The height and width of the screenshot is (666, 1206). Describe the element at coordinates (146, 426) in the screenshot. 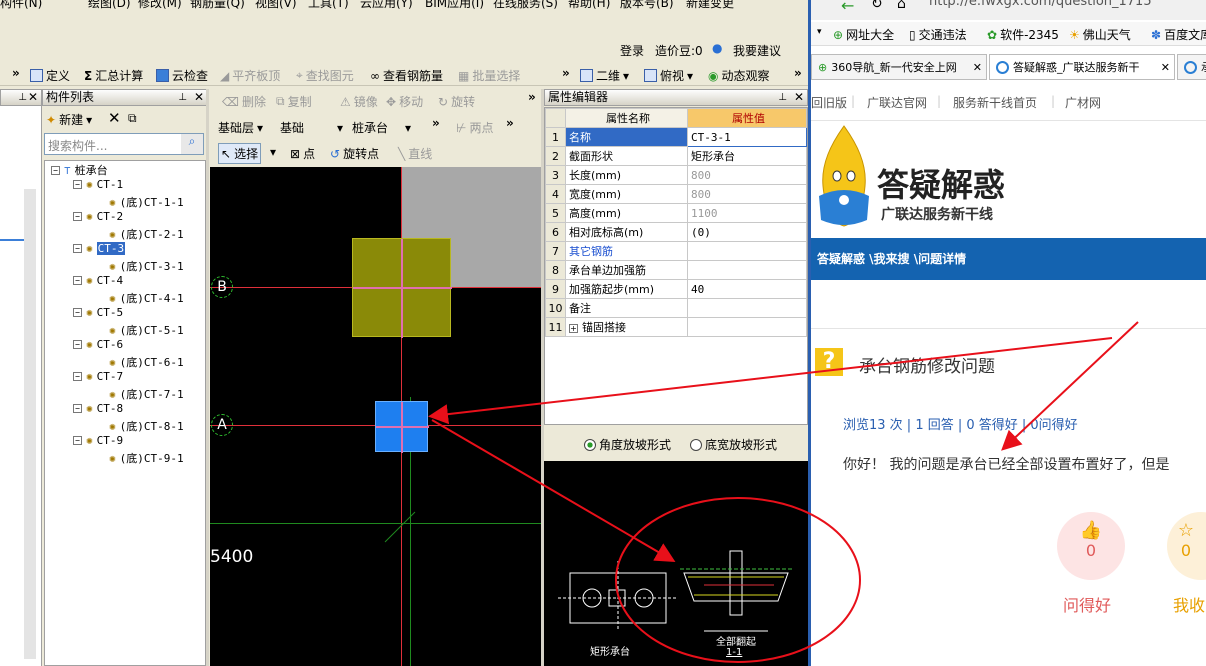

I see `tree-subitem: ✺ (底)CT-8-1` at that location.